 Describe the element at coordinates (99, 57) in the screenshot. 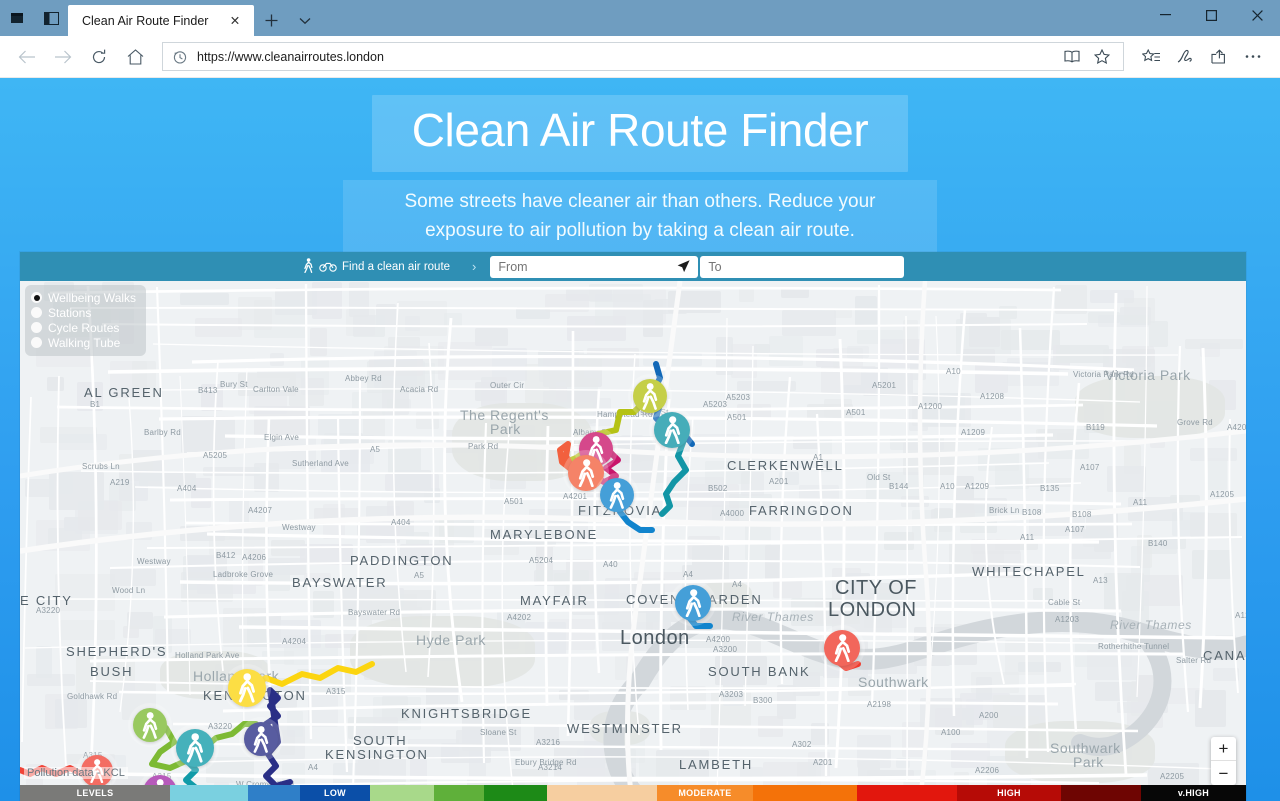

I see `refresh-button` at that location.